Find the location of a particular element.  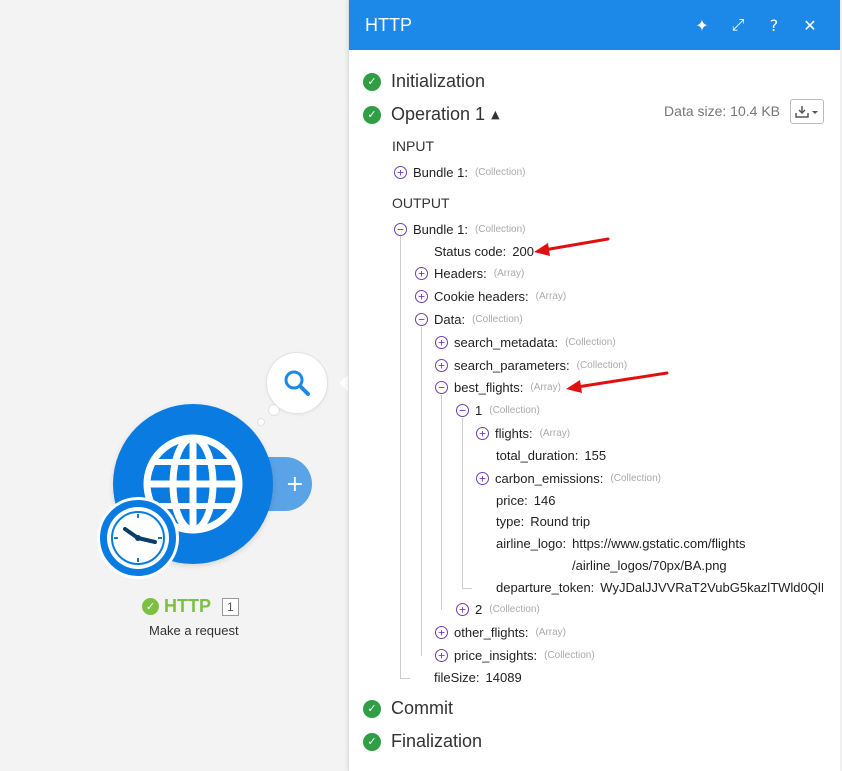

stage-label: Finalization is located at coordinates (437, 741).